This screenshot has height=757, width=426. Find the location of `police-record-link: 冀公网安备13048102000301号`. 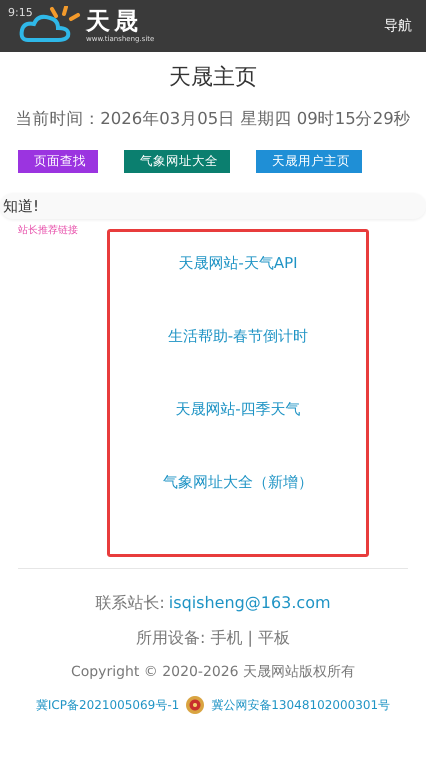

police-record-link: 冀公网安备13048102000301号 is located at coordinates (300, 705).